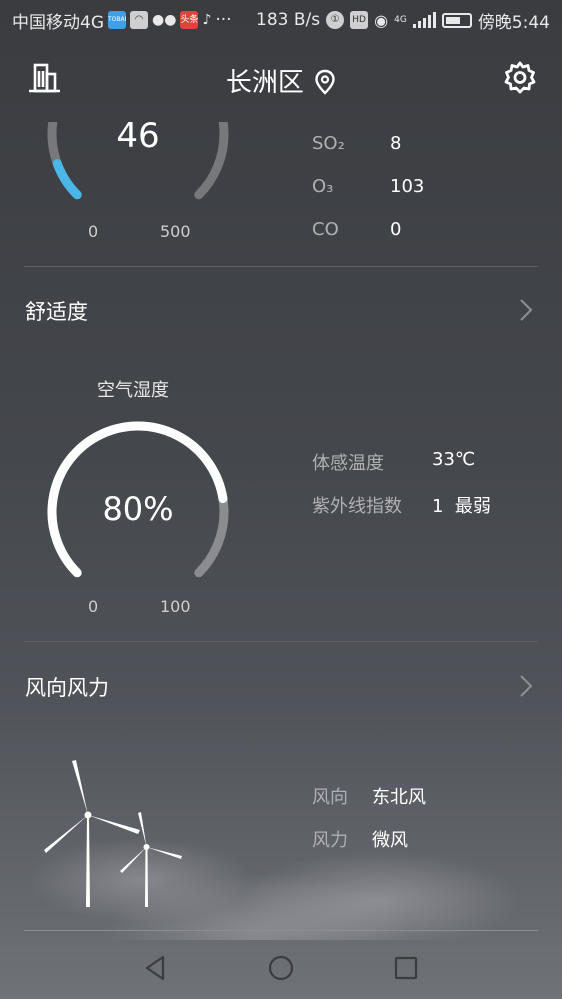 This screenshot has width=562, height=999. Describe the element at coordinates (424, 20) in the screenshot. I see `signal-icon` at that location.